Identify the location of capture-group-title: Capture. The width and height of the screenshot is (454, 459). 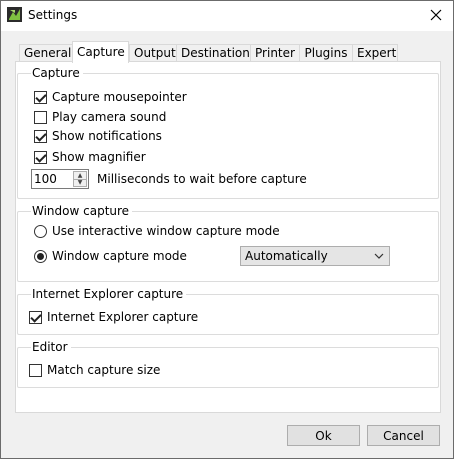
(57, 73).